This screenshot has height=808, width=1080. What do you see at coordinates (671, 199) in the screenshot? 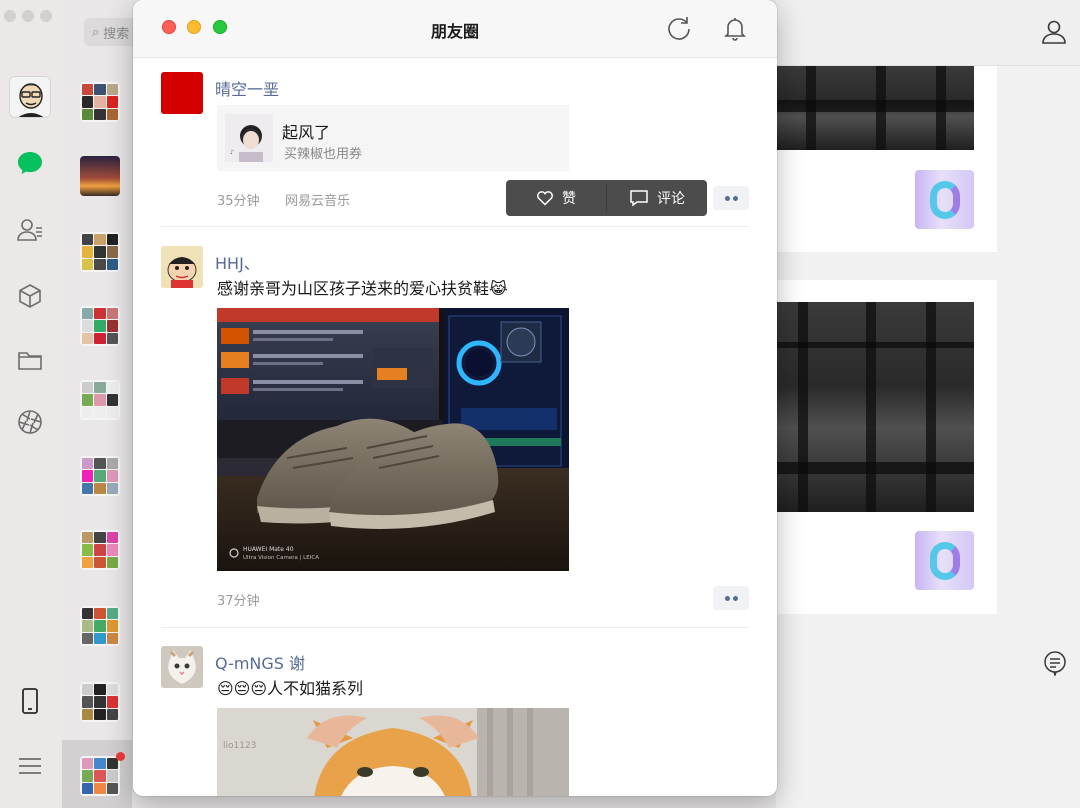
I see `comment-label: 评论` at bounding box center [671, 199].